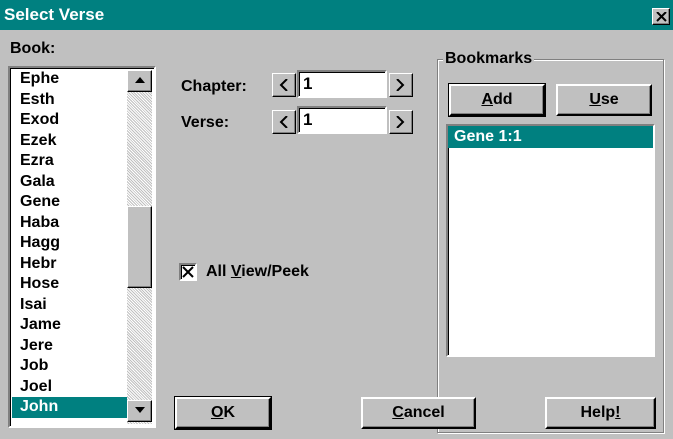 The width and height of the screenshot is (673, 439). What do you see at coordinates (217, 412) in the screenshot?
I see `ok-accel: O` at bounding box center [217, 412].